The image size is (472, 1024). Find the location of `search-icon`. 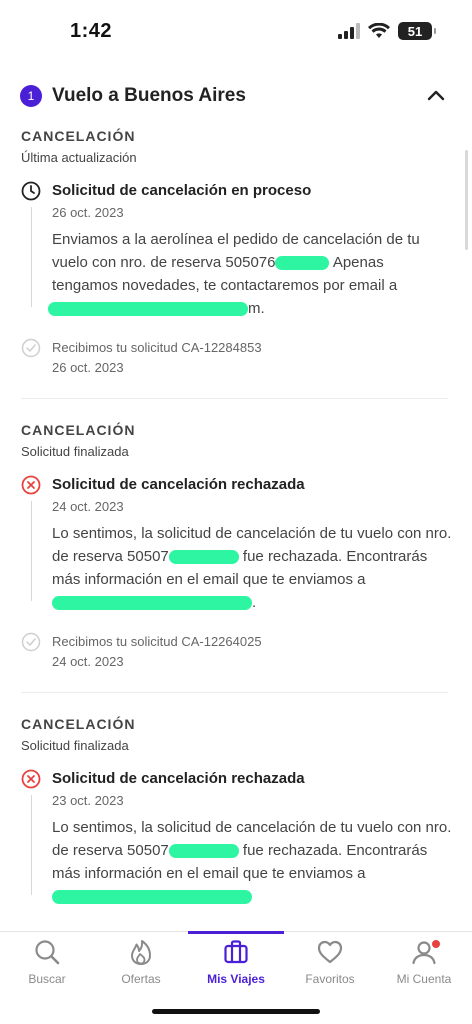

search-icon is located at coordinates (47, 952).